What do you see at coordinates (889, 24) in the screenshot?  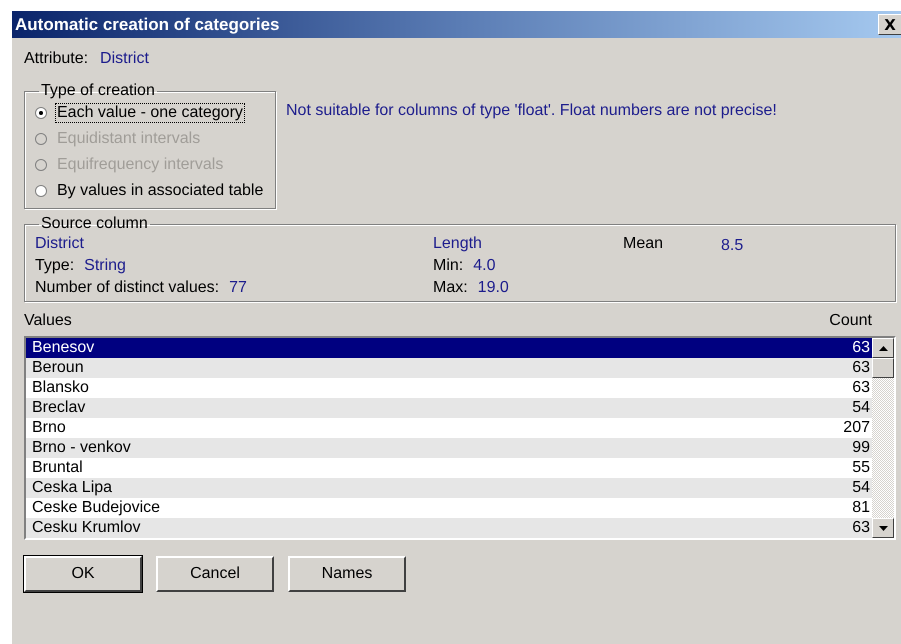 I see `close-button: X` at bounding box center [889, 24].